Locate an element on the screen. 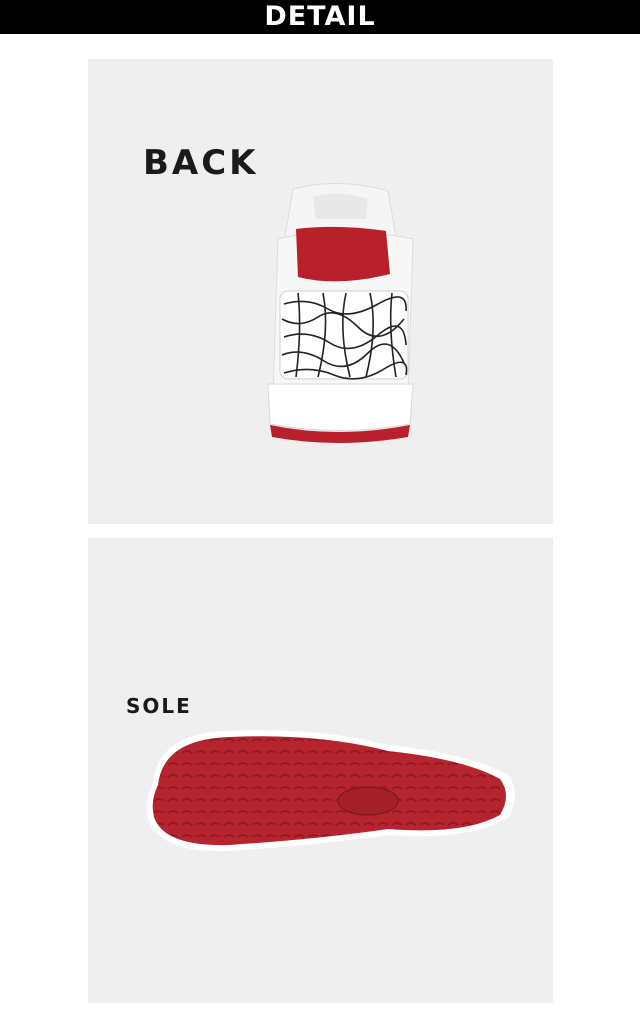 This screenshot has width=640, height=1024. shoe-sole-image is located at coordinates (331, 791).